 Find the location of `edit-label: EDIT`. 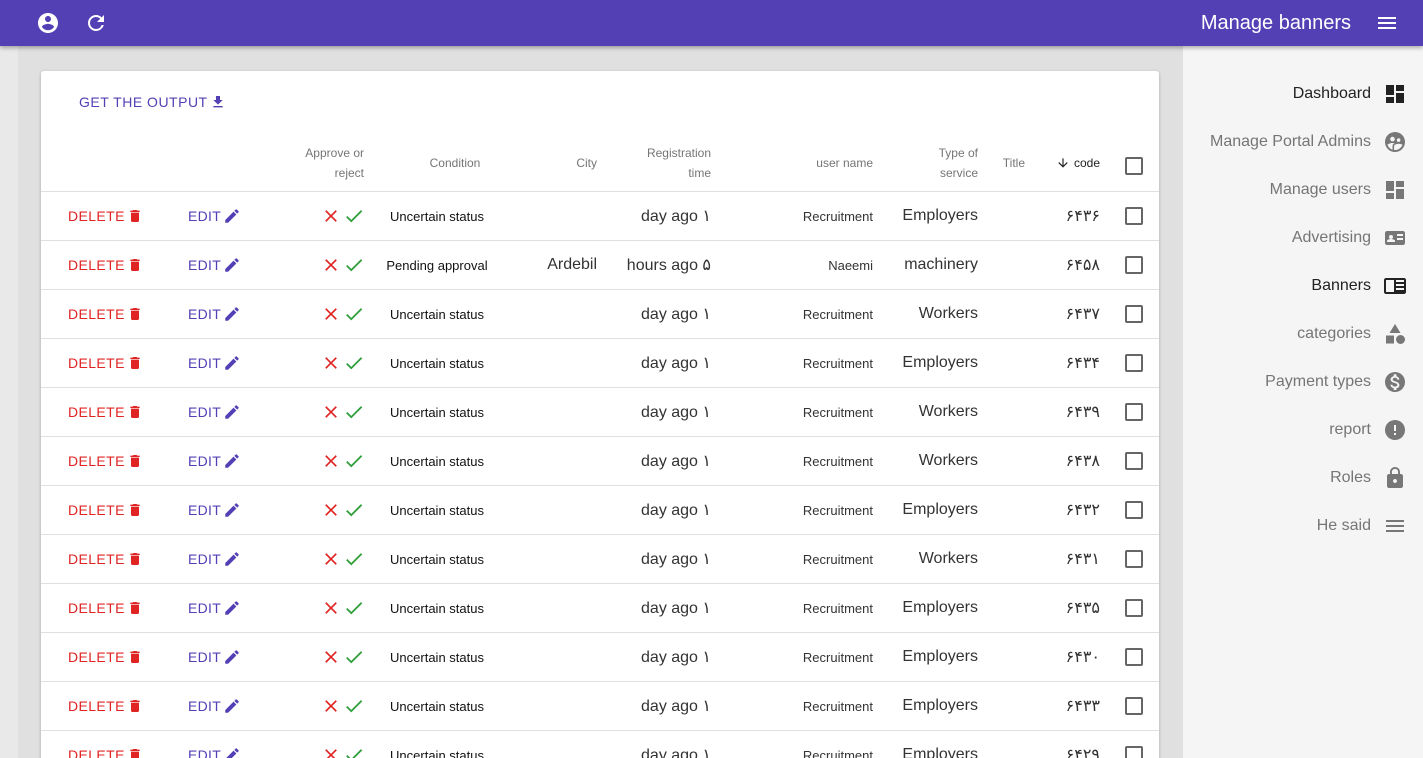

edit-label: EDIT is located at coordinates (205, 461).